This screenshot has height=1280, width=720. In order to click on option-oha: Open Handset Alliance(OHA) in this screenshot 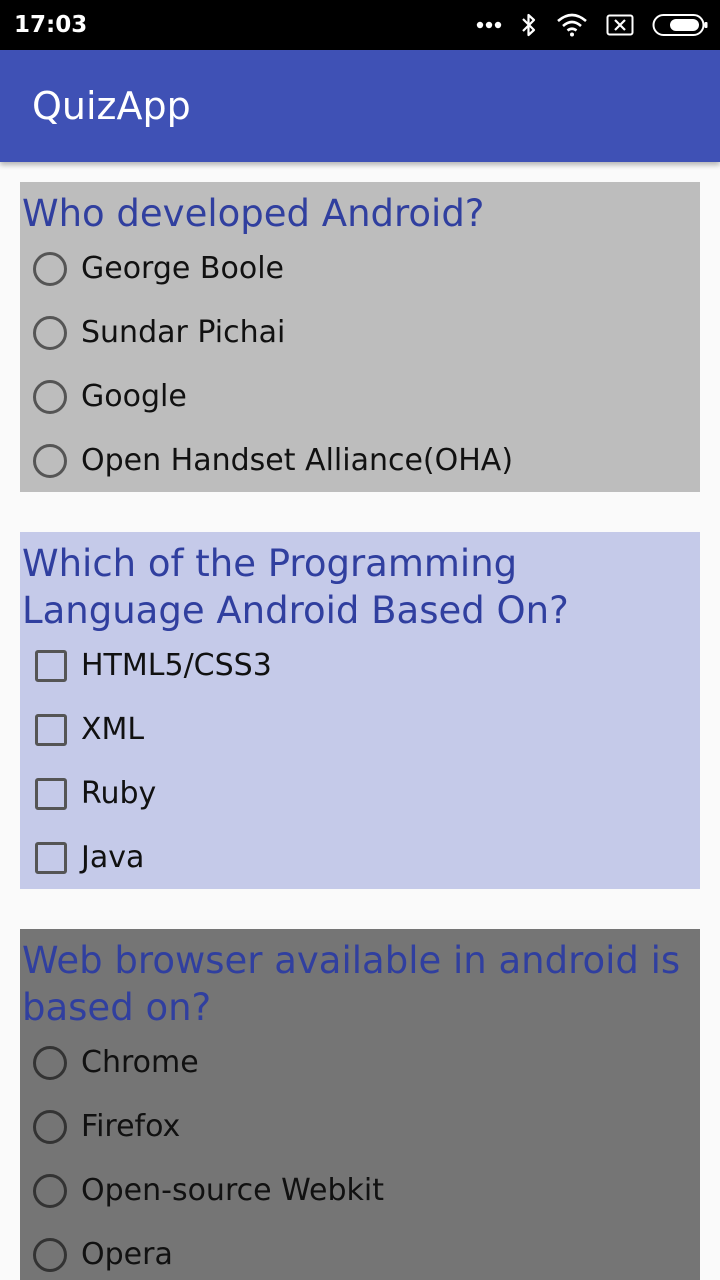, I will do `click(360, 461)`.